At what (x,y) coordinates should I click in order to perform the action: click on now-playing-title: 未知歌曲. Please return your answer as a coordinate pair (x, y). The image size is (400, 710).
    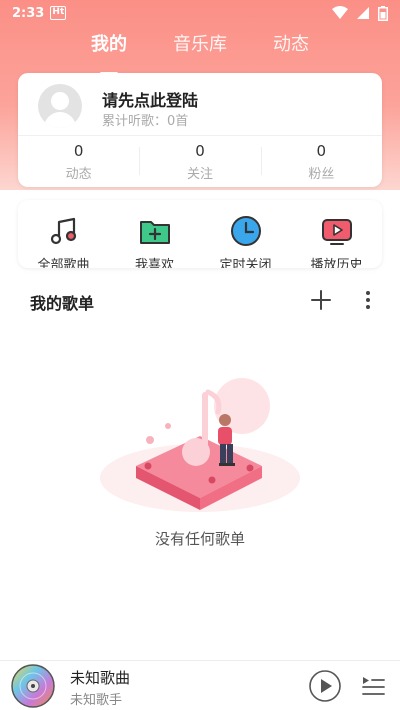
    Looking at the image, I should click on (100, 678).